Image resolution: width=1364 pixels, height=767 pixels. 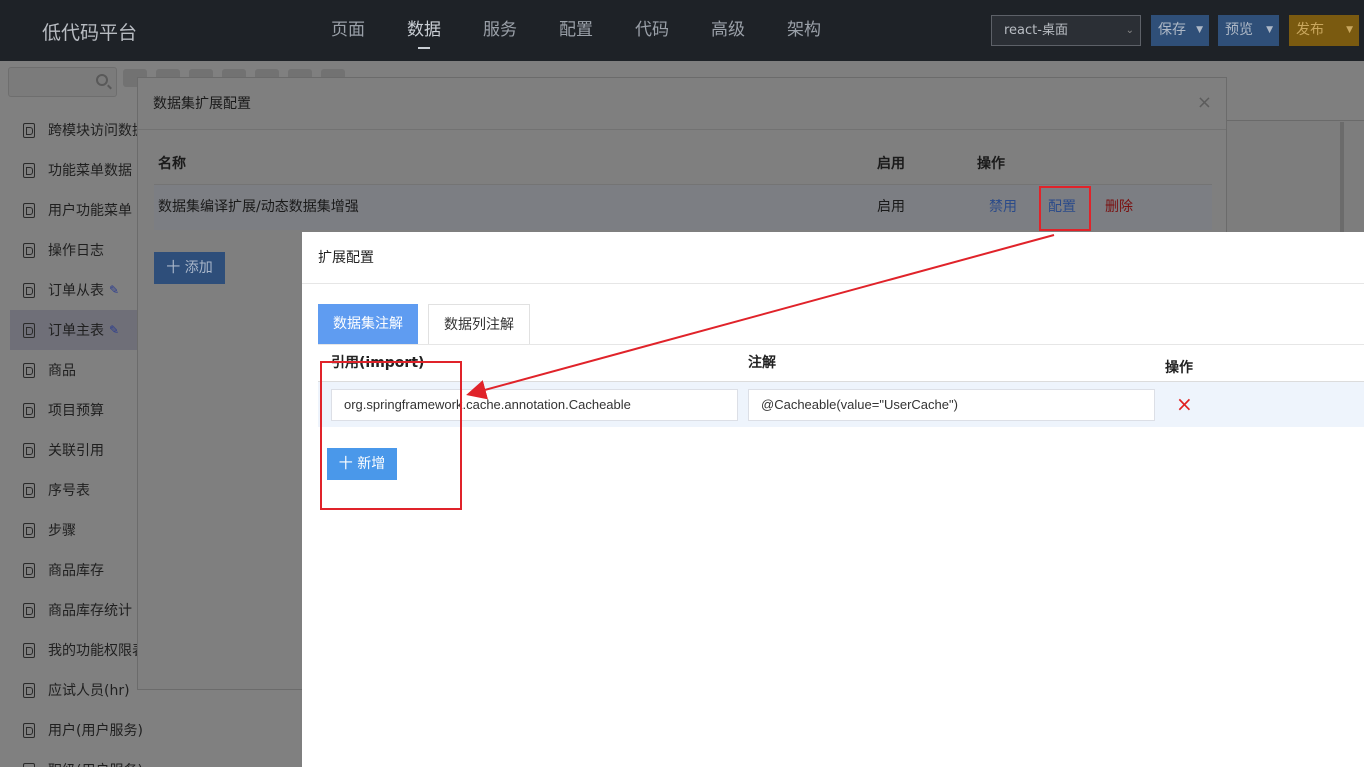 What do you see at coordinates (500, 30) in the screenshot?
I see `nav-service: 服务` at bounding box center [500, 30].